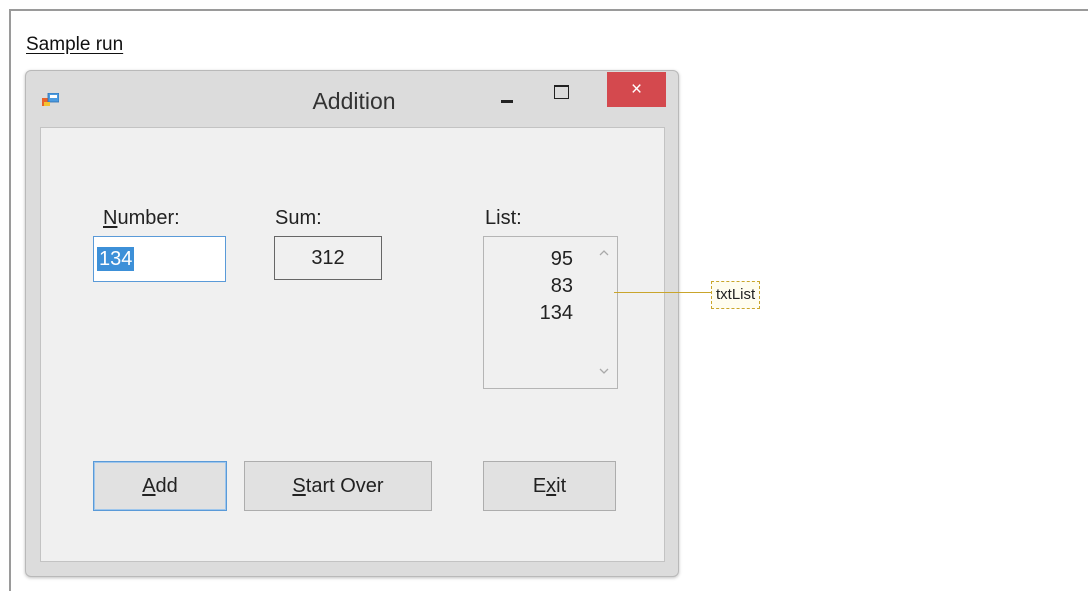 The image size is (1088, 591). What do you see at coordinates (159, 259) in the screenshot?
I see `number-input: 134` at bounding box center [159, 259].